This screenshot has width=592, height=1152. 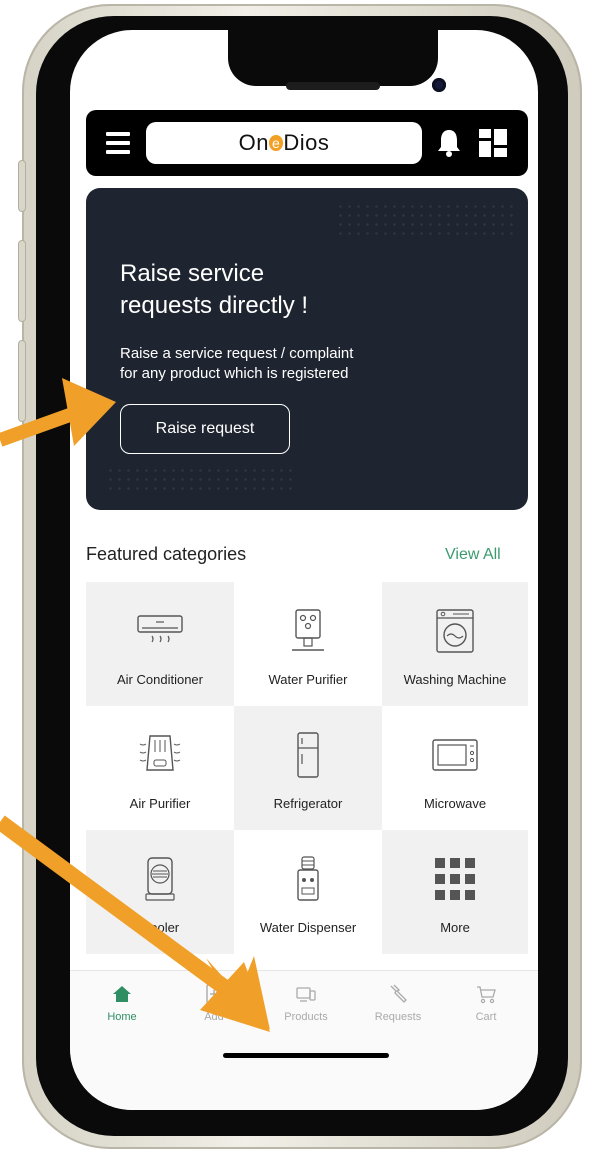 I want to click on arrow-to-products, so click(x=135, y=923).